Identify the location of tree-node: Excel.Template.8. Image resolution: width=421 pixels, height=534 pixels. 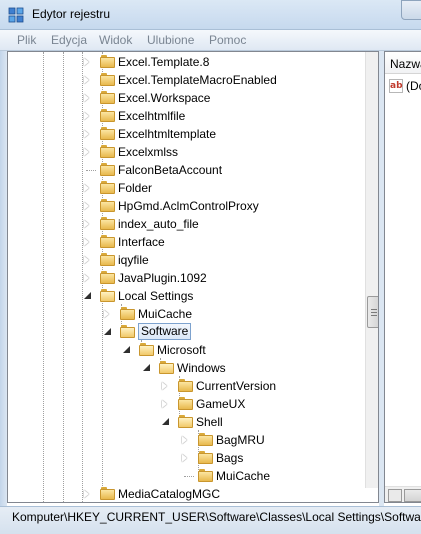
(185, 62).